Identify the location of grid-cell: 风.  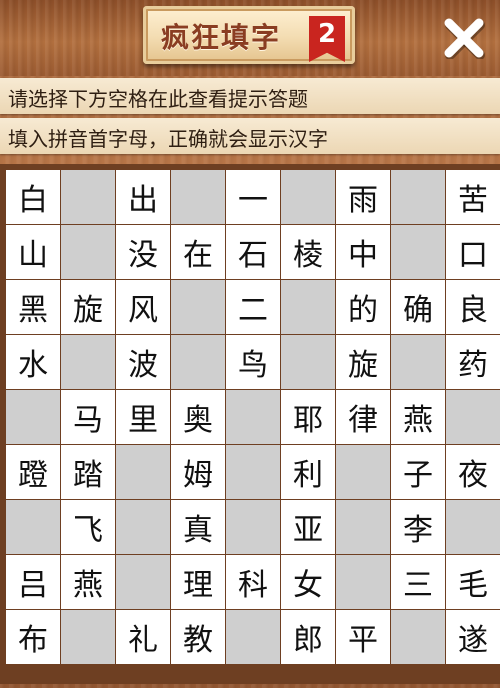
(143, 307).